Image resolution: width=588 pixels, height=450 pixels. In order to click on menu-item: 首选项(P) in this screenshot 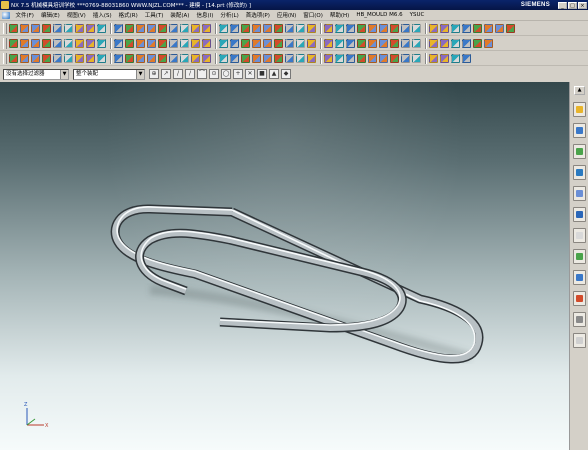, I will do `click(257, 15)`.